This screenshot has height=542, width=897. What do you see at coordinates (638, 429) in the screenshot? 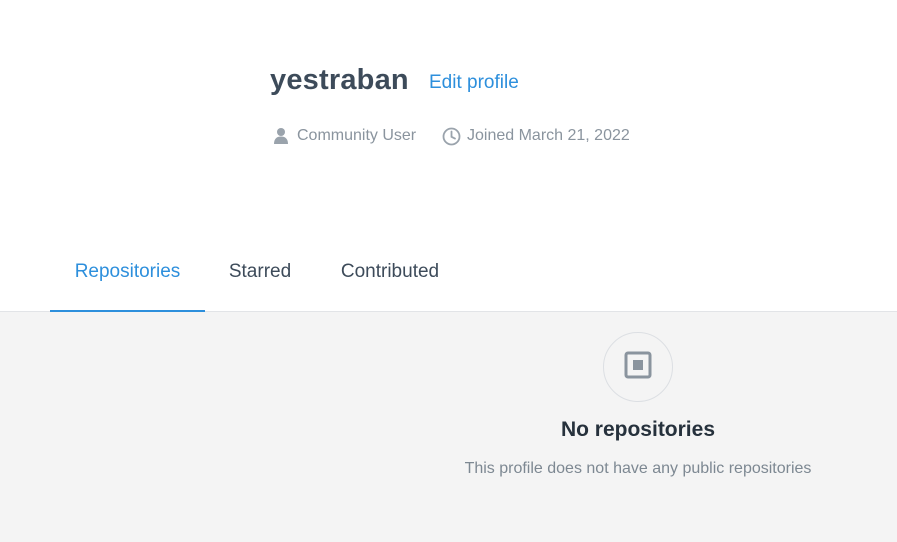
I see `empty-state-title: No repositories` at bounding box center [638, 429].